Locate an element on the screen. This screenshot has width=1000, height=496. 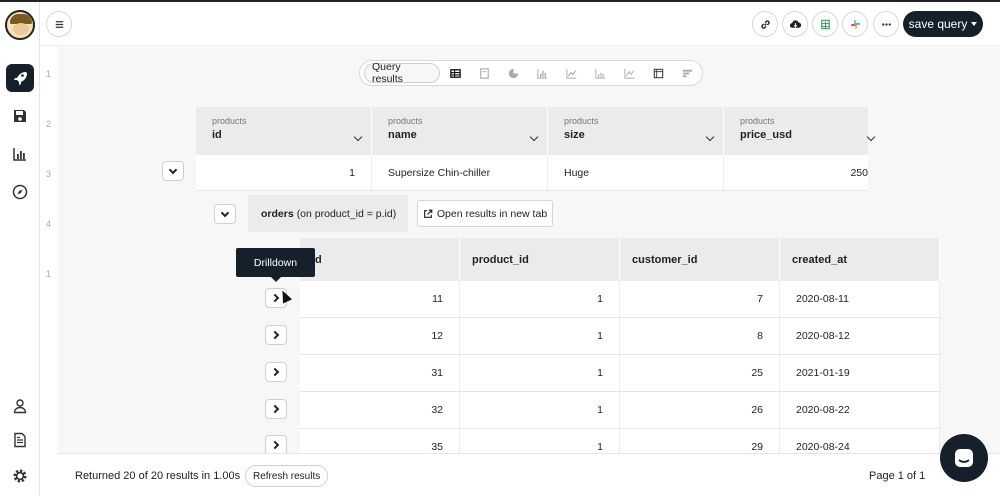
results-summary: Returned 20 of 20 results in 1.00s is located at coordinates (158, 476).